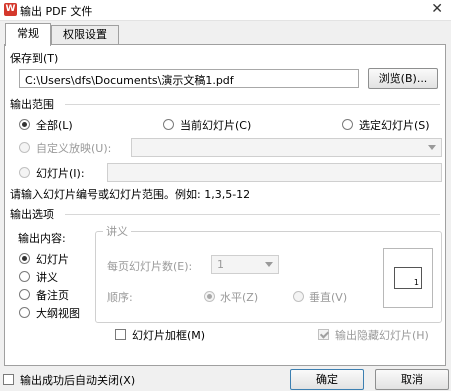 The image size is (451, 391). Describe the element at coordinates (437, 9) in the screenshot. I see `close-icon: ✕` at that location.